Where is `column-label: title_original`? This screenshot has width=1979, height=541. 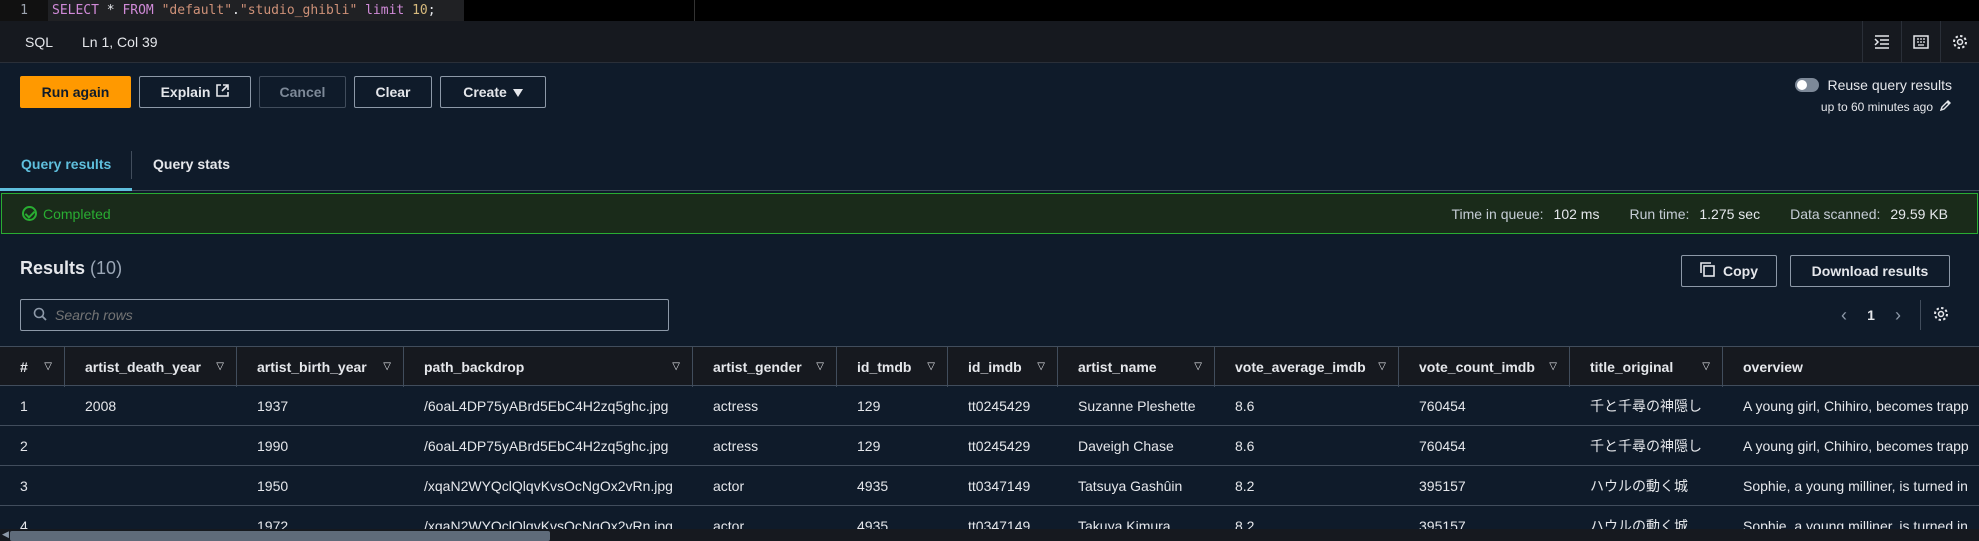 column-label: title_original is located at coordinates (1632, 367).